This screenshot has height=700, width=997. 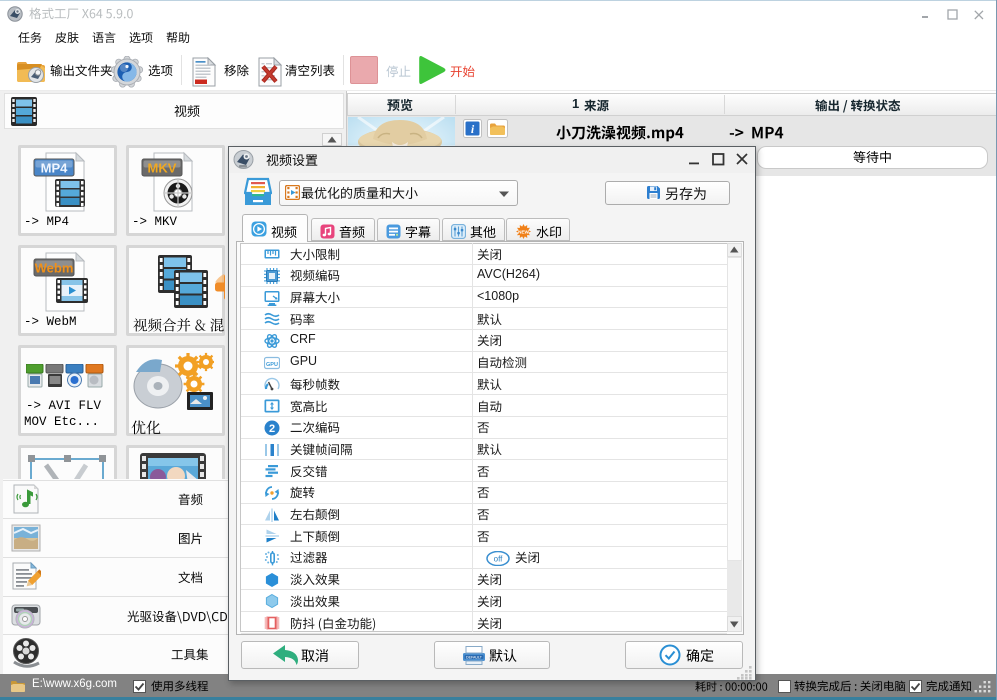 I want to click on svg-text: MKV, so click(x=162, y=168).